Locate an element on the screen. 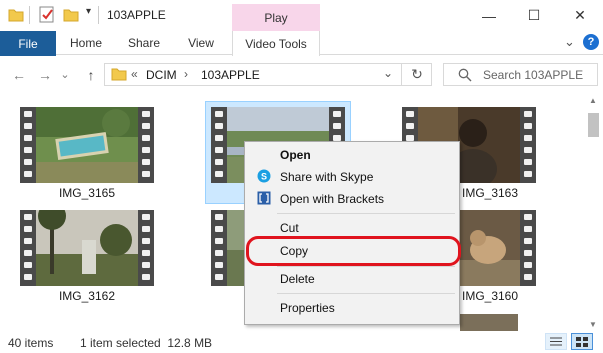 This screenshot has height=353, width=603. window-title: 103APPLE is located at coordinates (136, 15).